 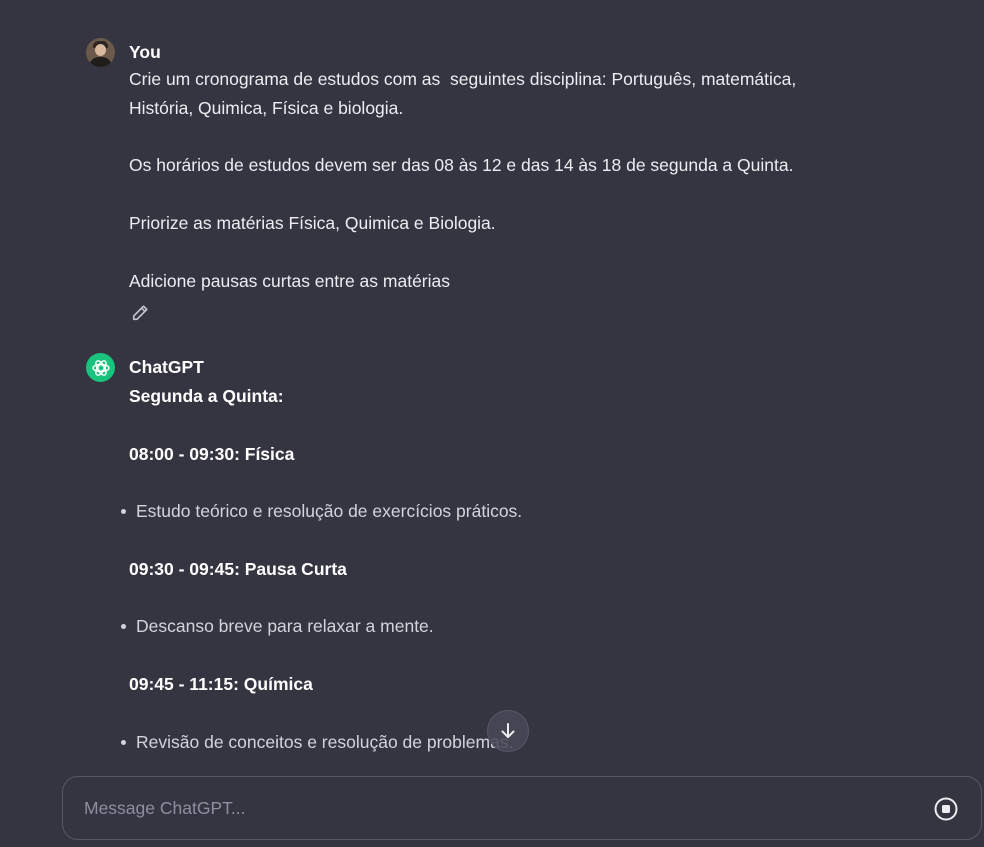 What do you see at coordinates (100, 367) in the screenshot?
I see `chatgpt-logo-icon` at bounding box center [100, 367].